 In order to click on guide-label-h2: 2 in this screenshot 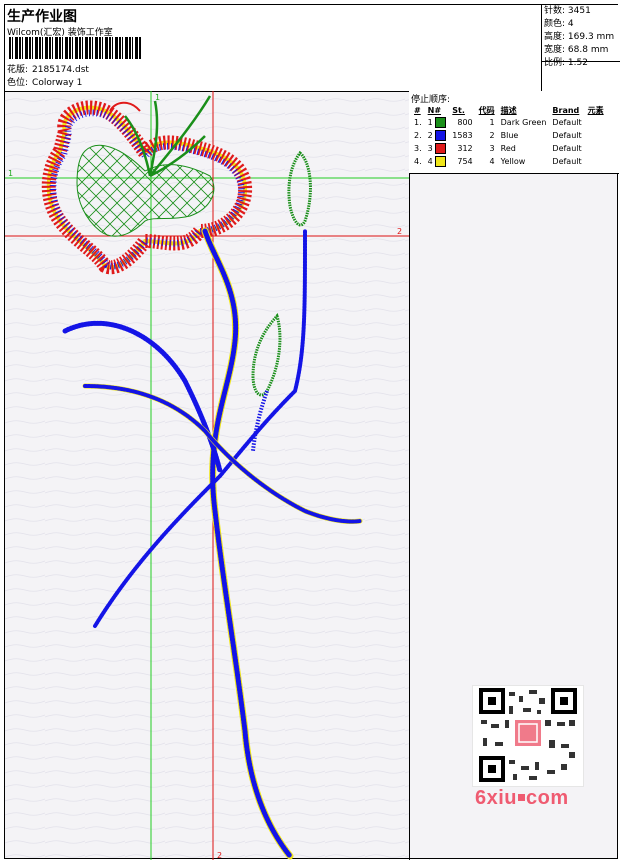, I will do `click(399, 231)`.